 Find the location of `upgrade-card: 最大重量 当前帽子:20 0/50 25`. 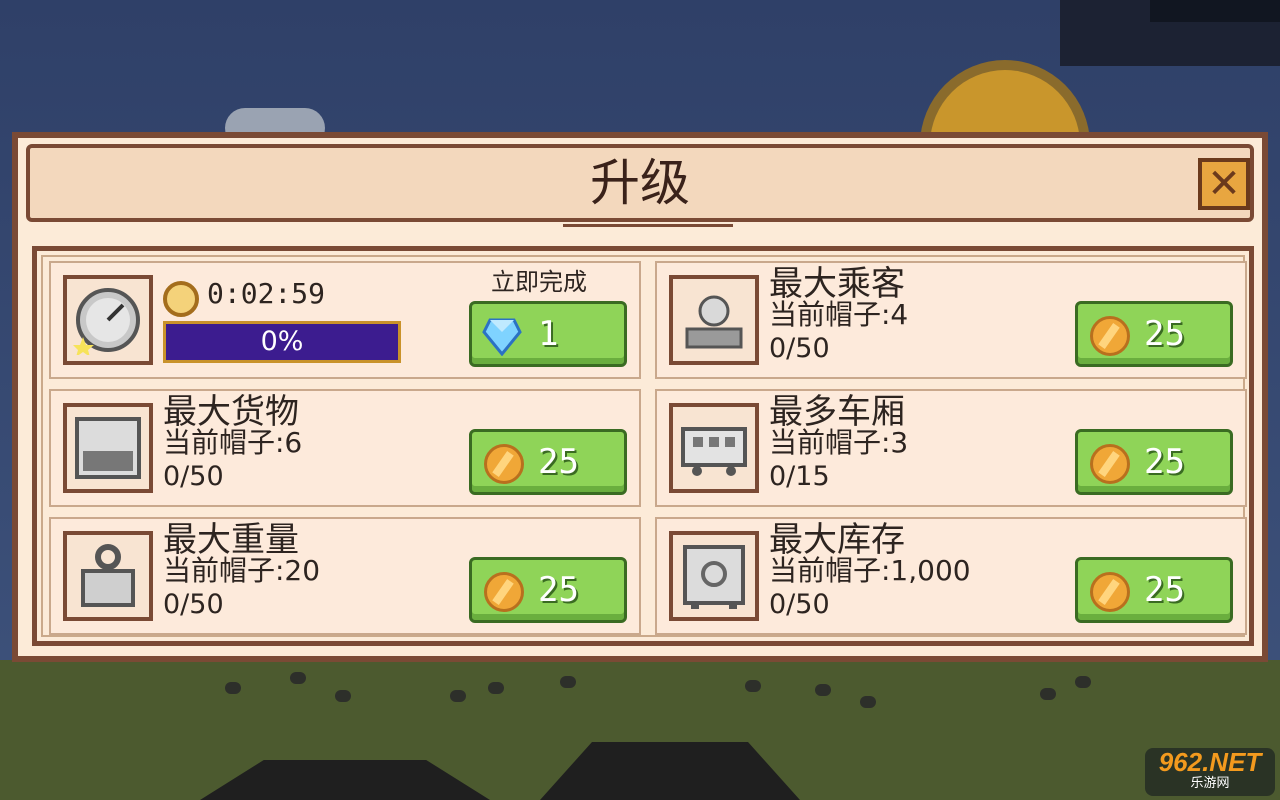

upgrade-card: 最大重量 当前帽子:20 0/50 25 is located at coordinates (345, 576).